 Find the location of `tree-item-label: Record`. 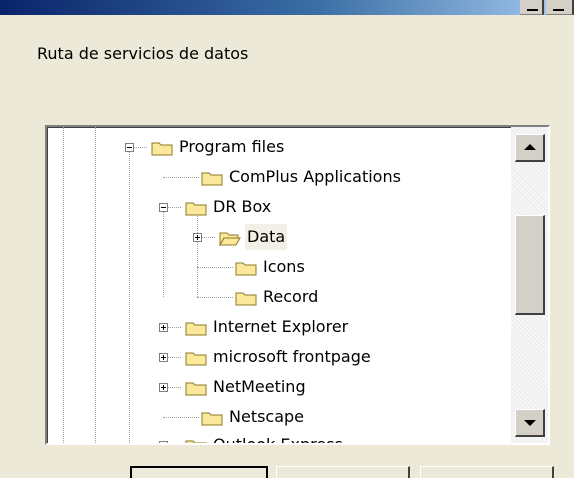

tree-item-label: Record is located at coordinates (291, 296).